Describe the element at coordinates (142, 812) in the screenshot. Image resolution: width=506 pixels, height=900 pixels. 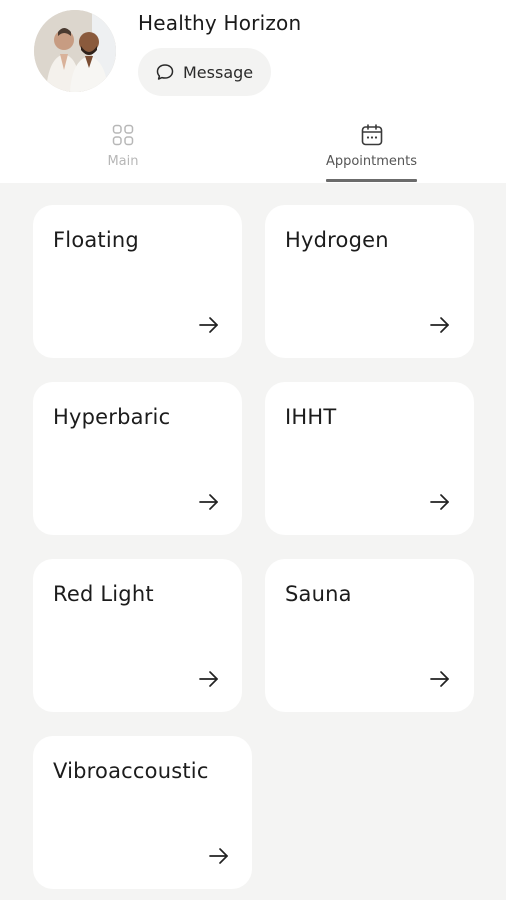
I see `service-card-vibroaccoustic: Vibroaccoustic` at that location.